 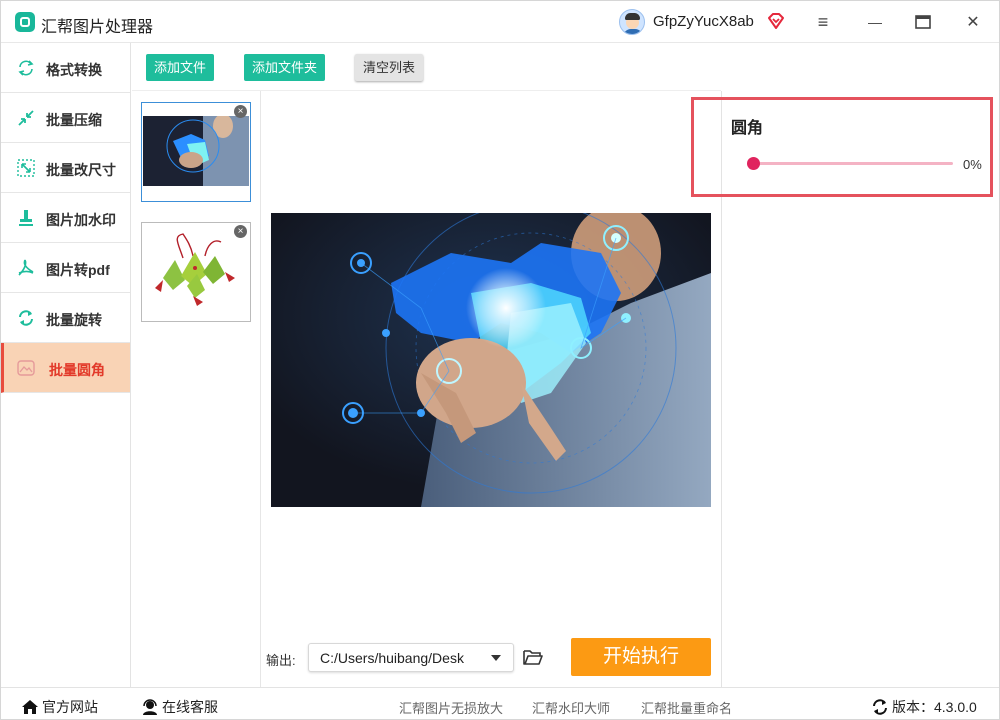 I want to click on folder-open-icon, so click(x=533, y=657).